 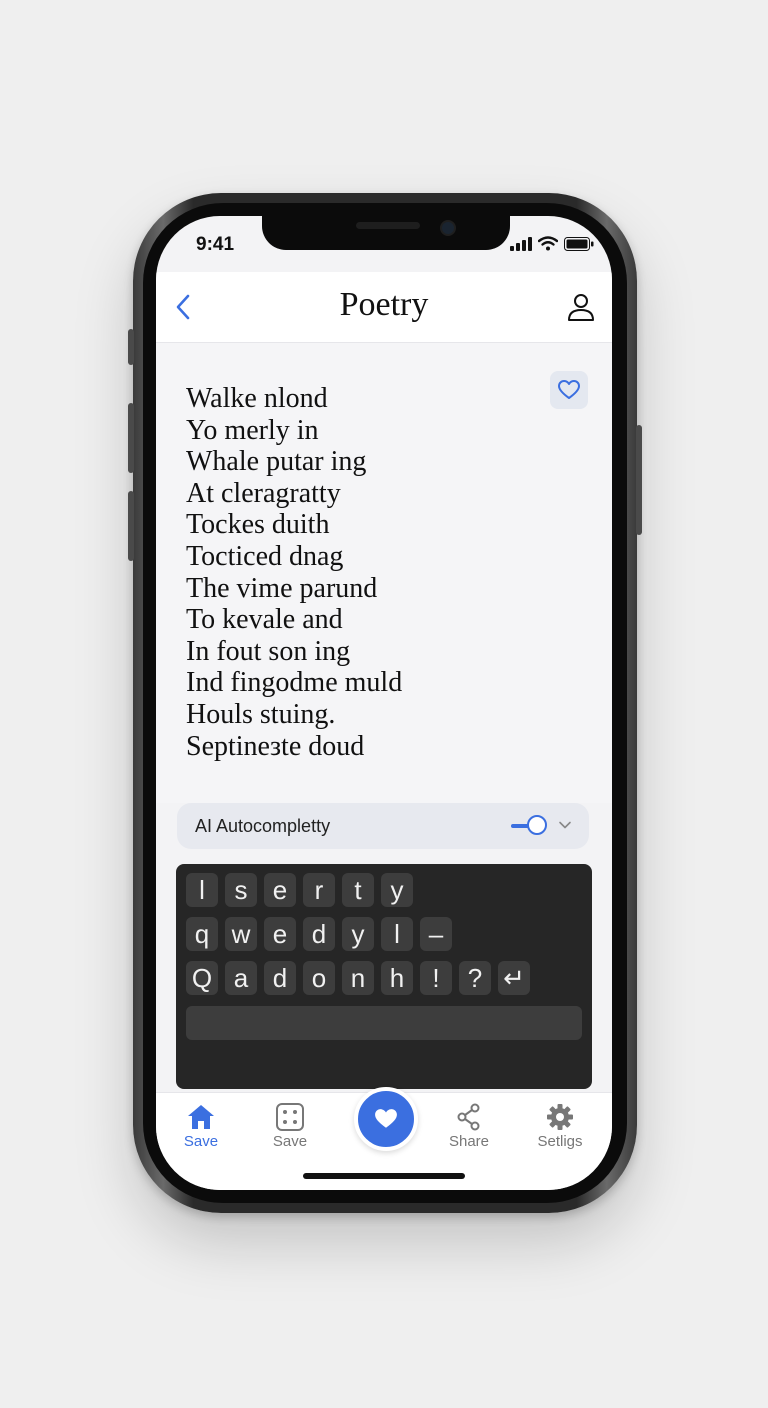 I want to click on volume-down-button, so click(x=131, y=526).